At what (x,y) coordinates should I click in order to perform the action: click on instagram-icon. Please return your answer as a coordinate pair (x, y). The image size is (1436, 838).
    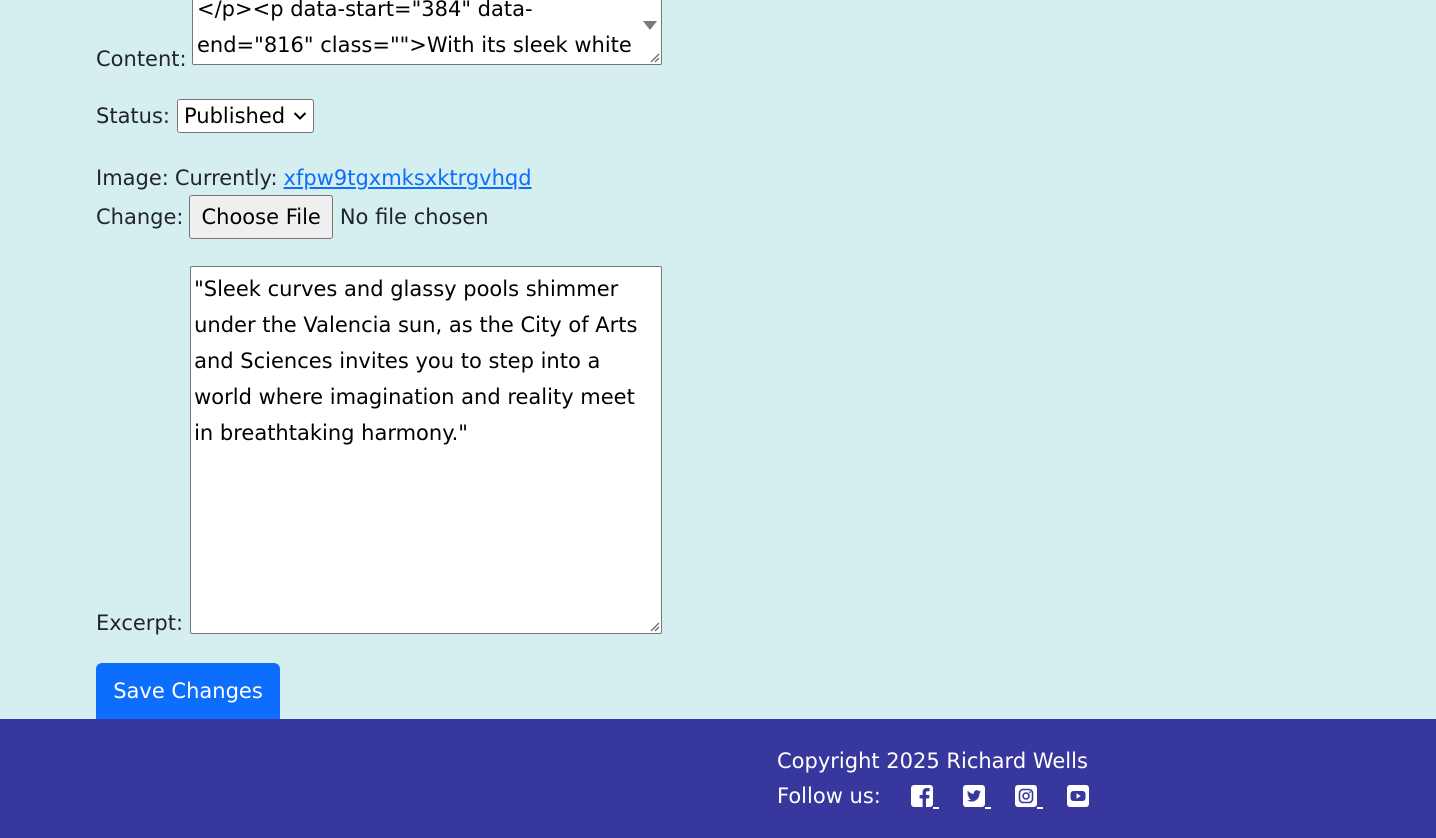
    Looking at the image, I should click on (1028, 797).